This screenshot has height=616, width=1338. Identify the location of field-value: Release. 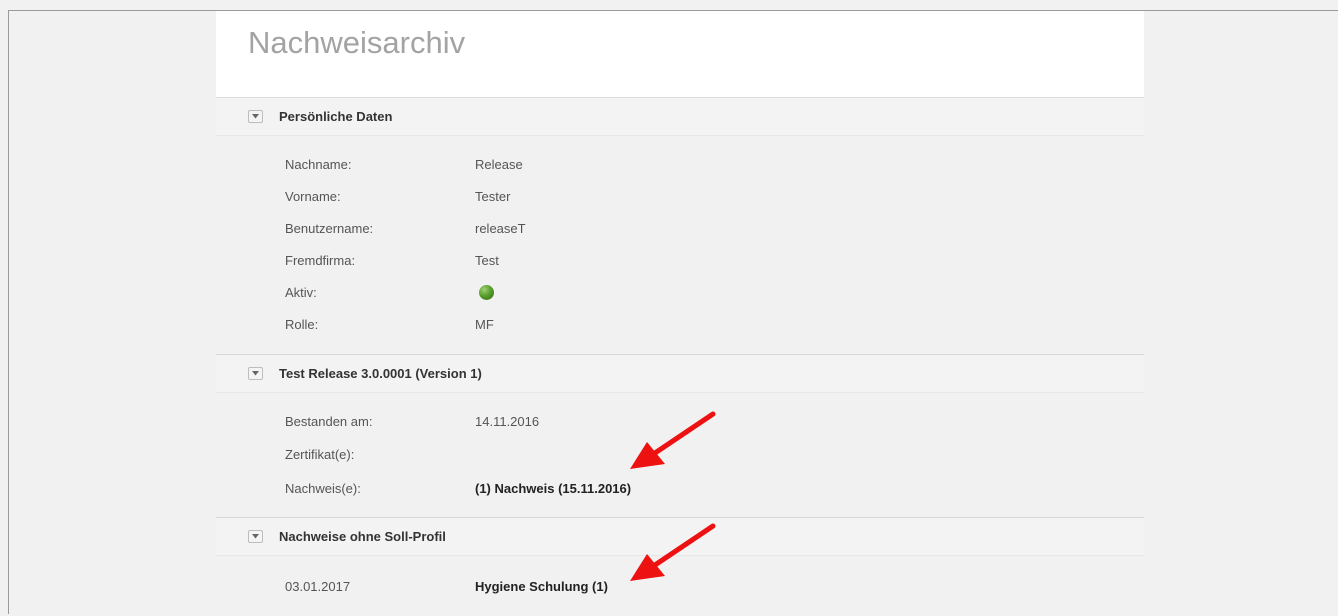
(499, 164).